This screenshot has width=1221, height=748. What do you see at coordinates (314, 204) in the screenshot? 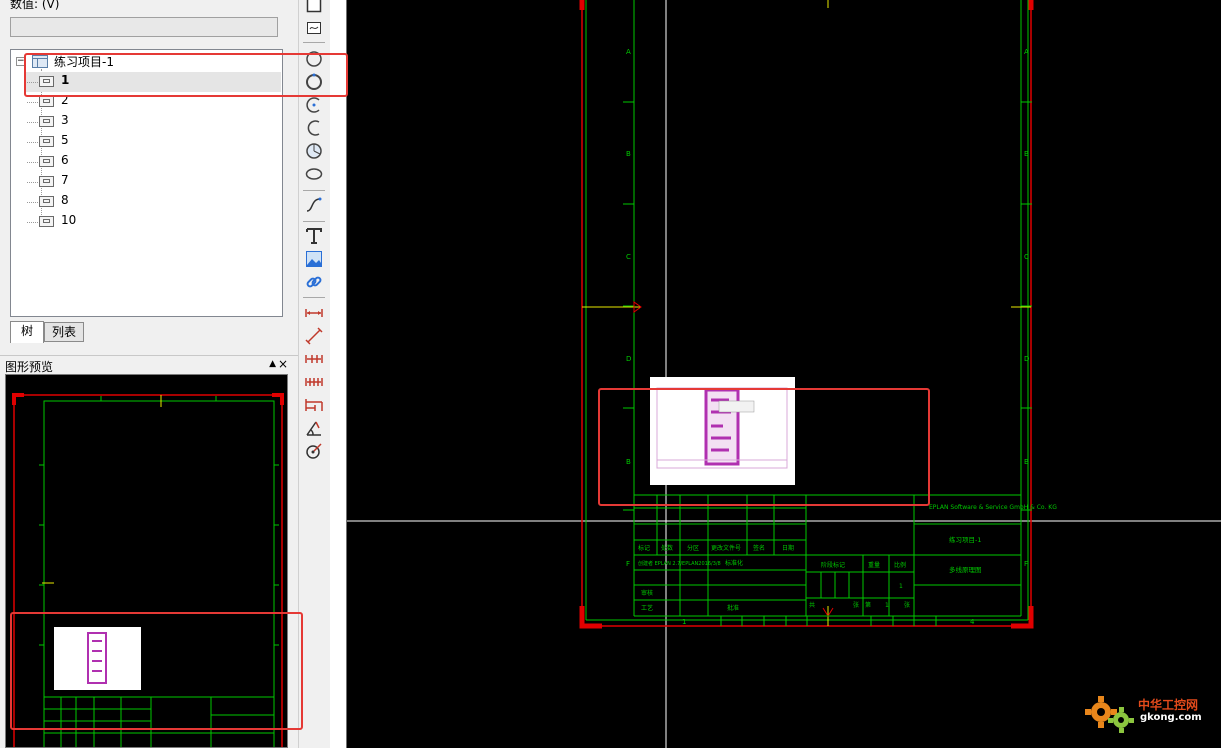
I see `spline-icon` at bounding box center [314, 204].